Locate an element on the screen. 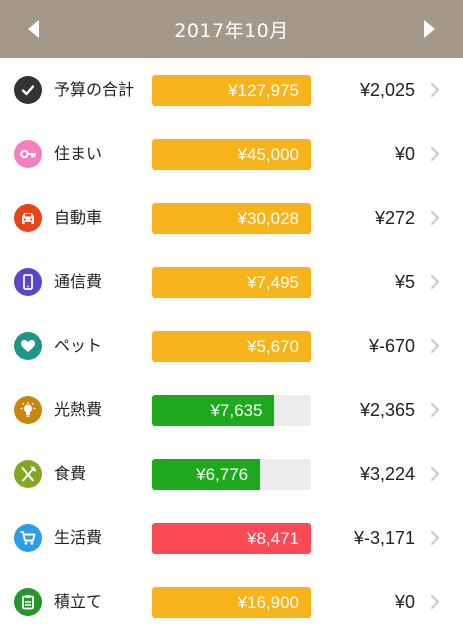  budget-row: 積立て ¥16,900 ¥0 is located at coordinates (231, 602).